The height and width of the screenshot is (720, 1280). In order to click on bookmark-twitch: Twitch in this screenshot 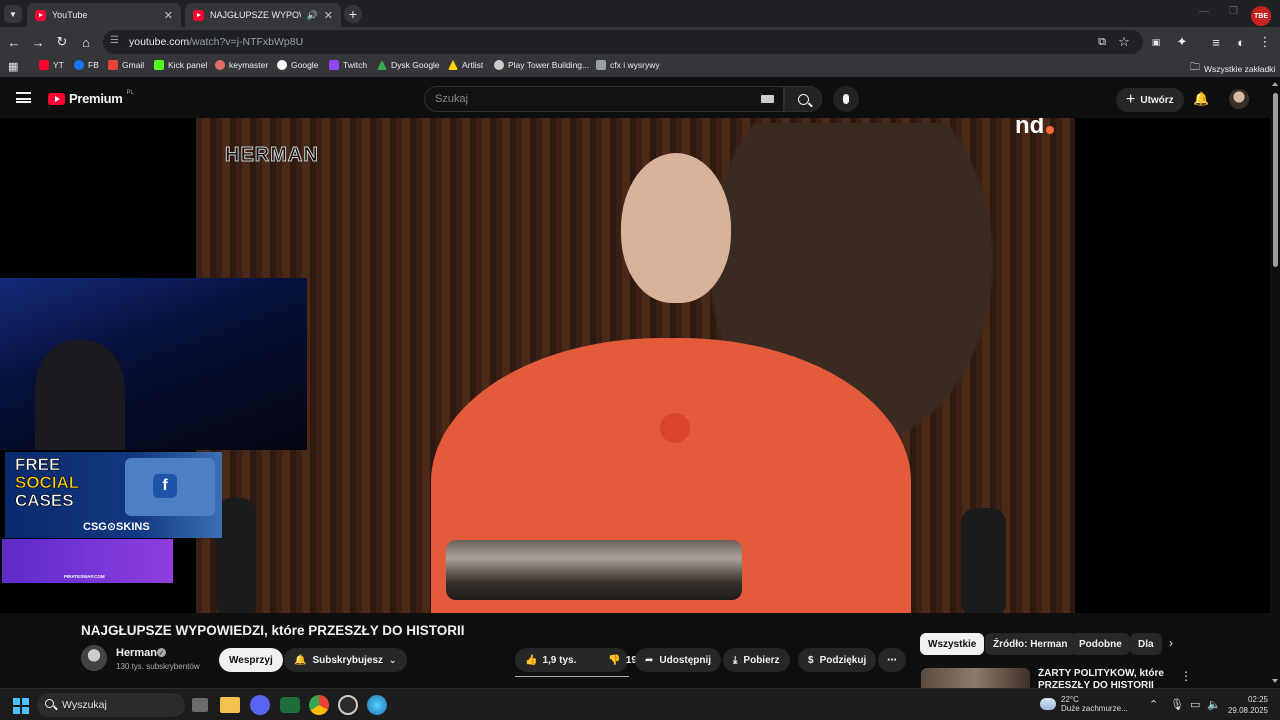, I will do `click(348, 65)`.